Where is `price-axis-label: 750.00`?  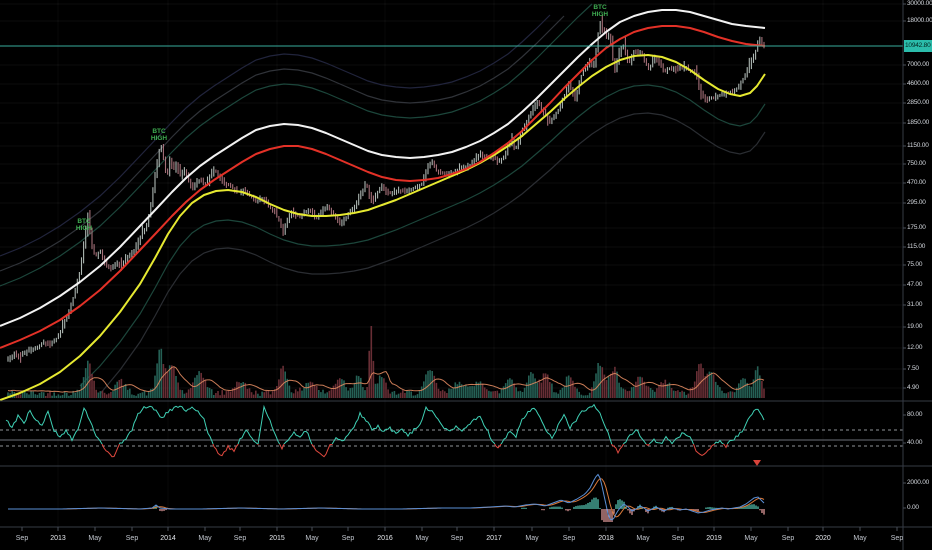 price-axis-label: 750.00 is located at coordinates (916, 163).